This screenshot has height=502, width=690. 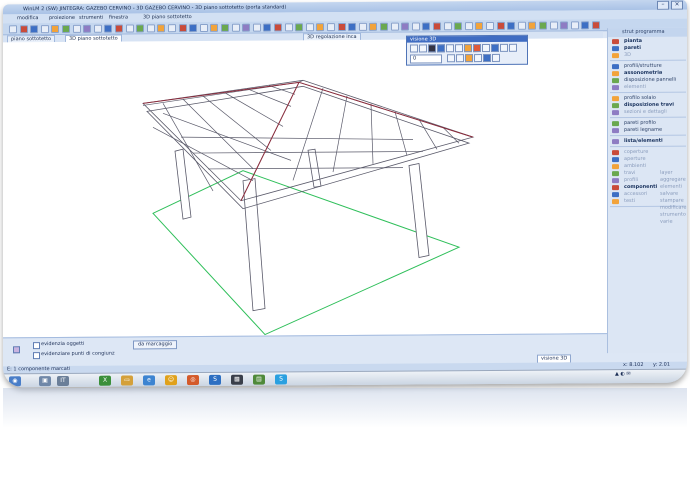 What do you see at coordinates (426, 59) in the screenshot?
I see `visione-3d-field: 0` at bounding box center [426, 59].